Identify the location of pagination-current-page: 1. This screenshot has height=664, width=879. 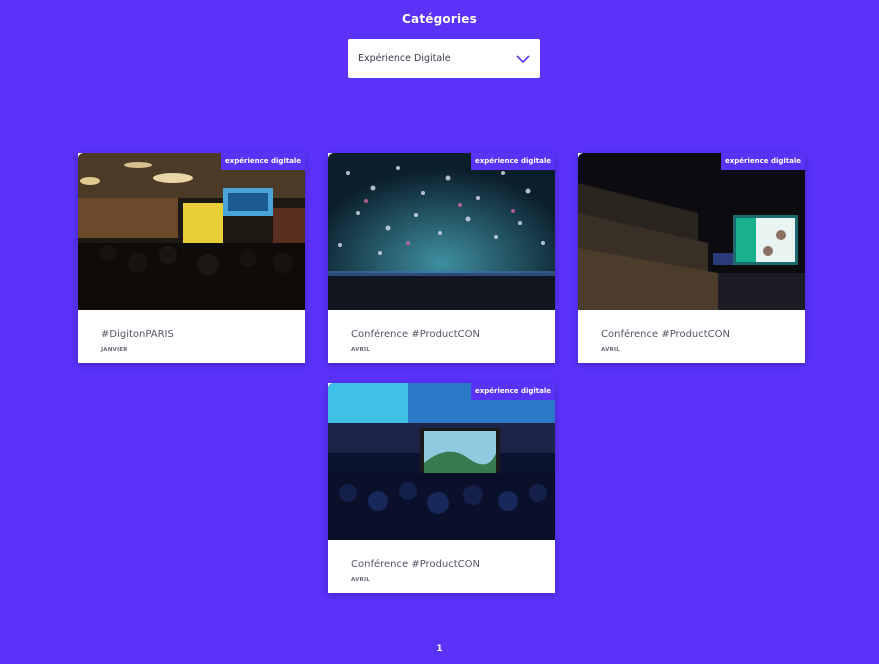
(439, 649).